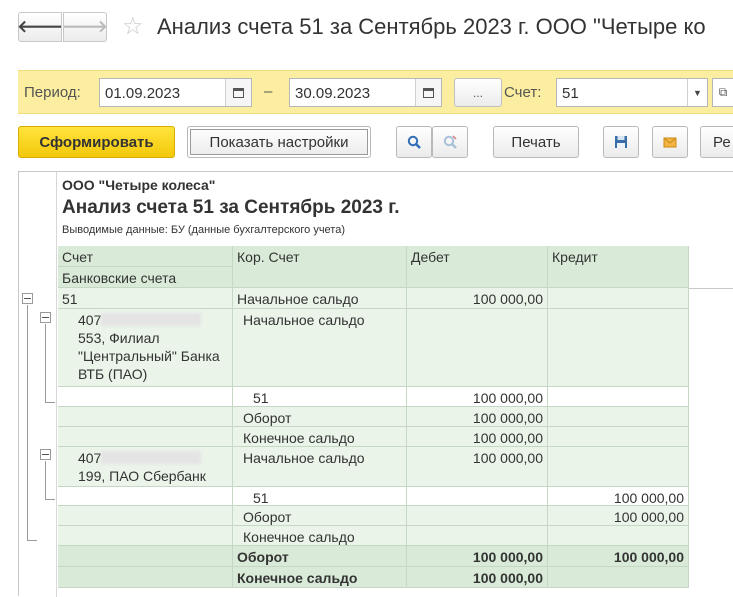  I want to click on vtb-account-prefix: 407, so click(90, 320).